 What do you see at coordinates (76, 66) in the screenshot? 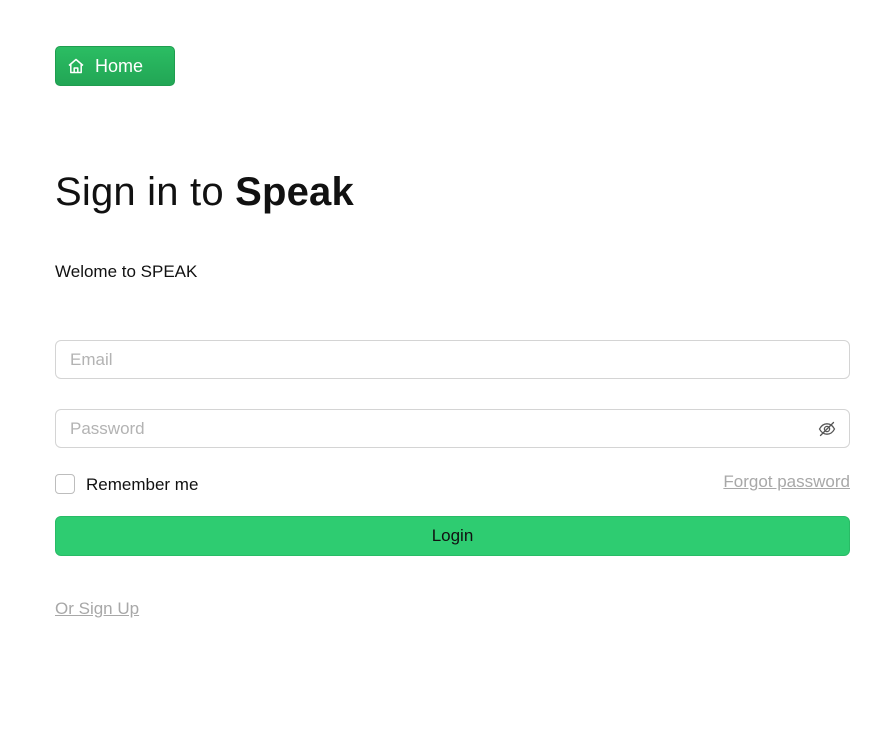
I see `home-icon` at bounding box center [76, 66].